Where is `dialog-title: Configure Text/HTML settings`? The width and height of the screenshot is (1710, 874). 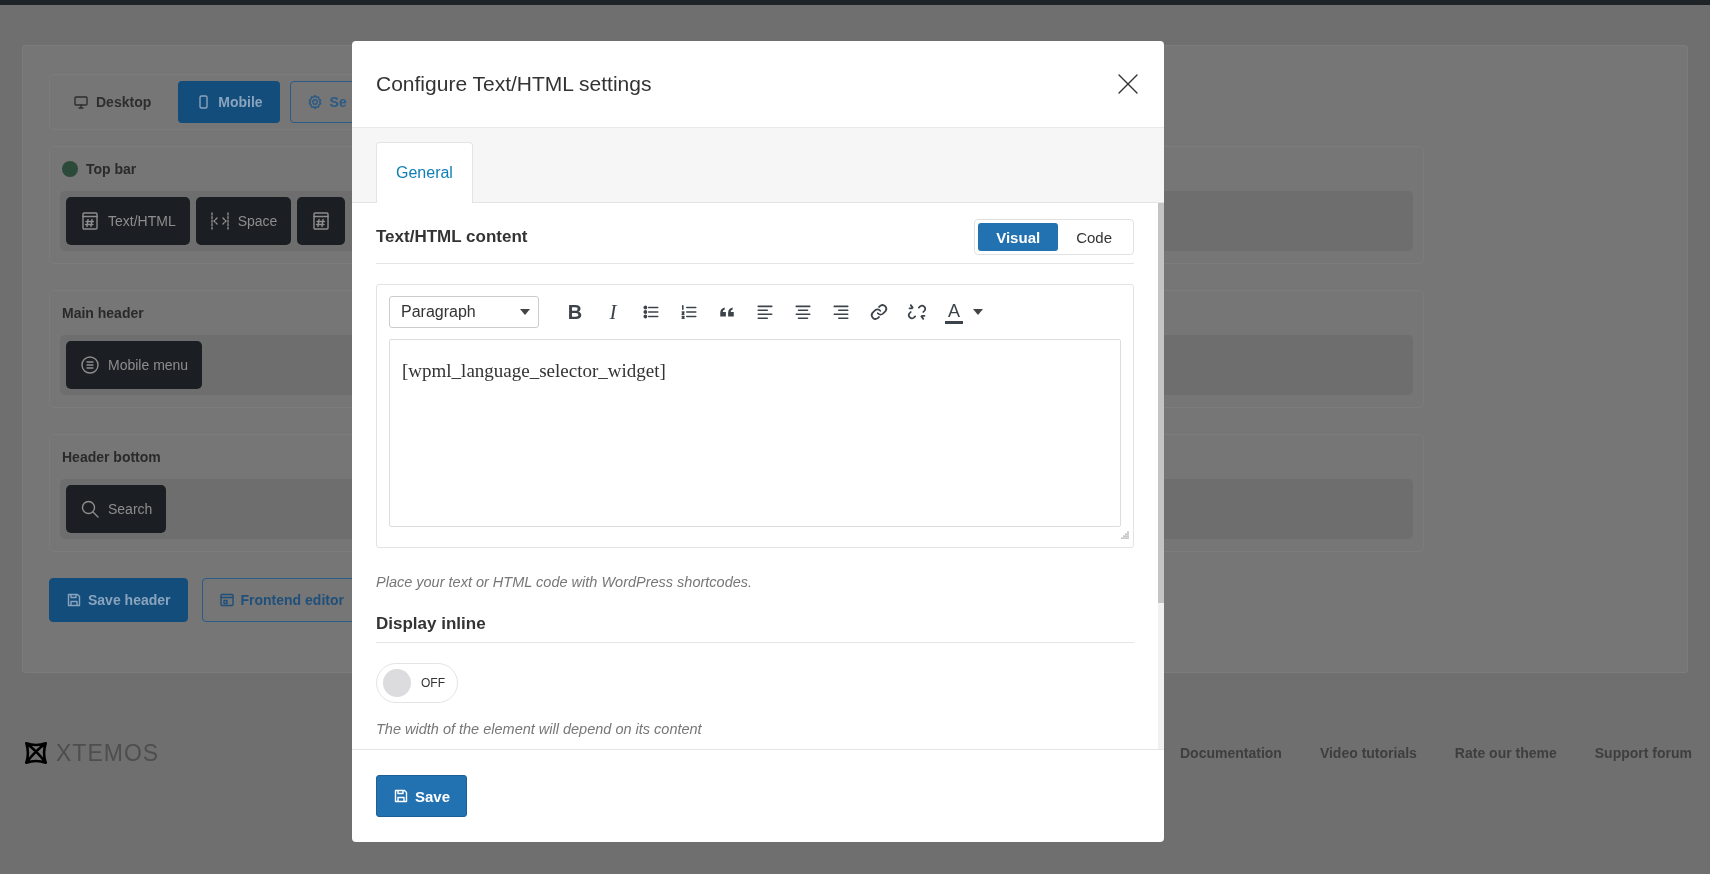
dialog-title: Configure Text/HTML settings is located at coordinates (514, 84).